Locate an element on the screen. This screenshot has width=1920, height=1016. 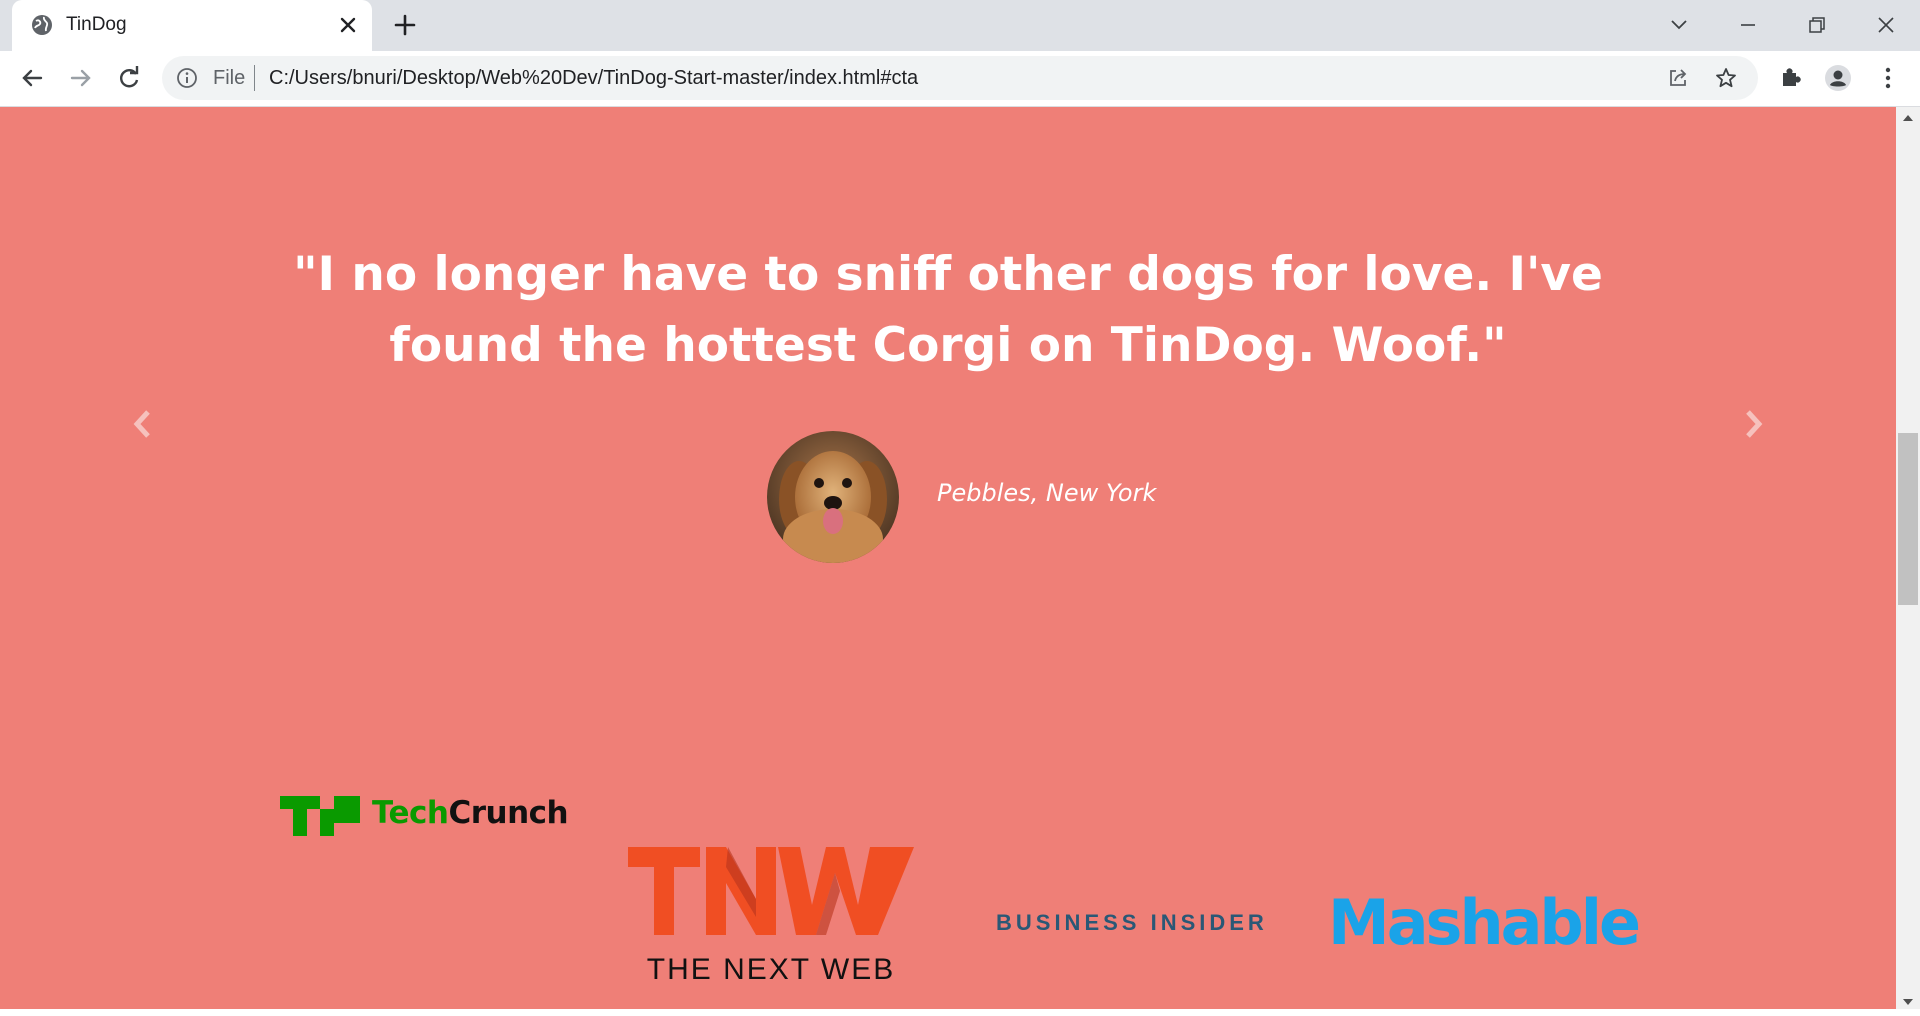
techcrunch-logo is located at coordinates (320, 816).